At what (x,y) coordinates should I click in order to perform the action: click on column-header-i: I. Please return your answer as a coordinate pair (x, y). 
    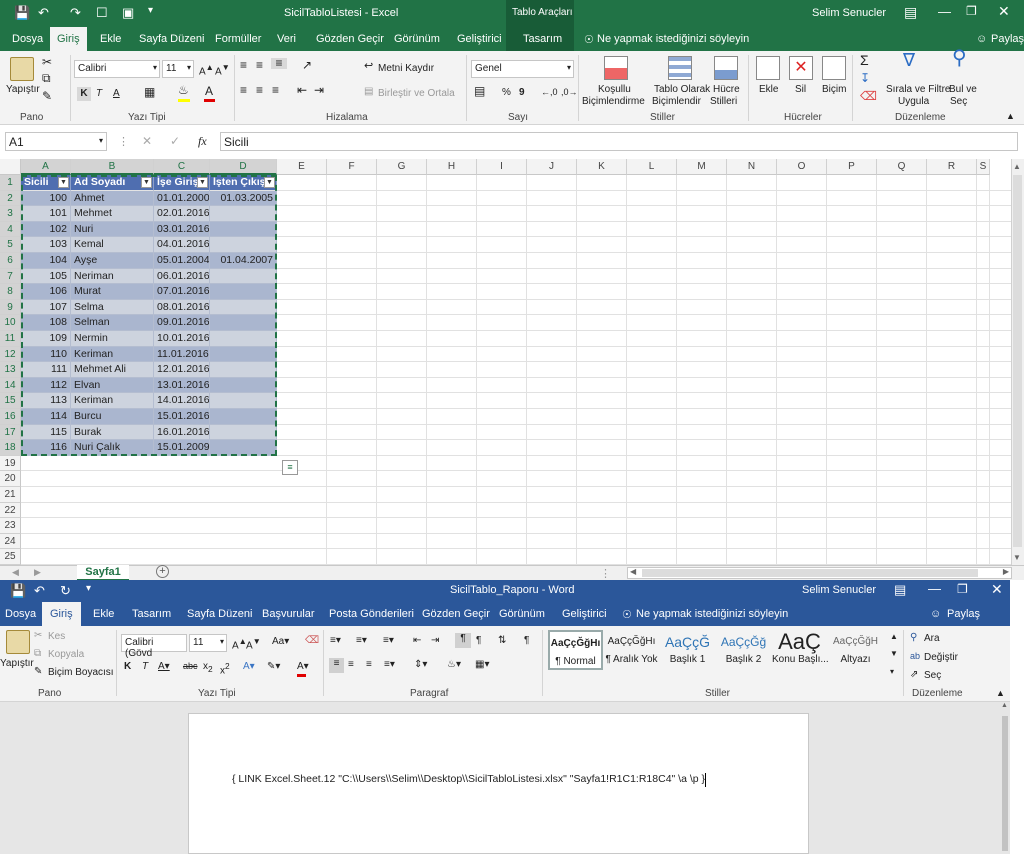
    Looking at the image, I should click on (502, 167).